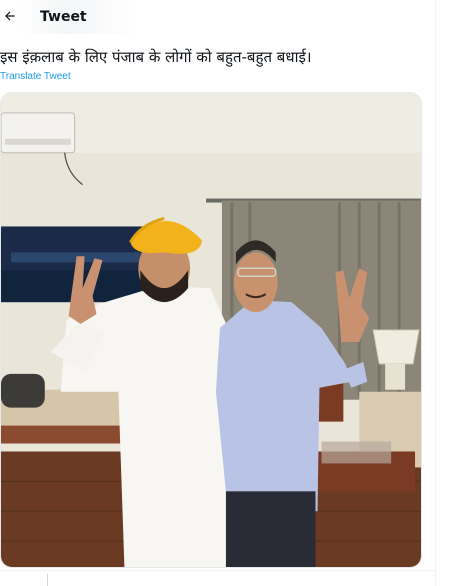 This screenshot has width=451, height=586. I want to click on column-divider, so click(435, 293).